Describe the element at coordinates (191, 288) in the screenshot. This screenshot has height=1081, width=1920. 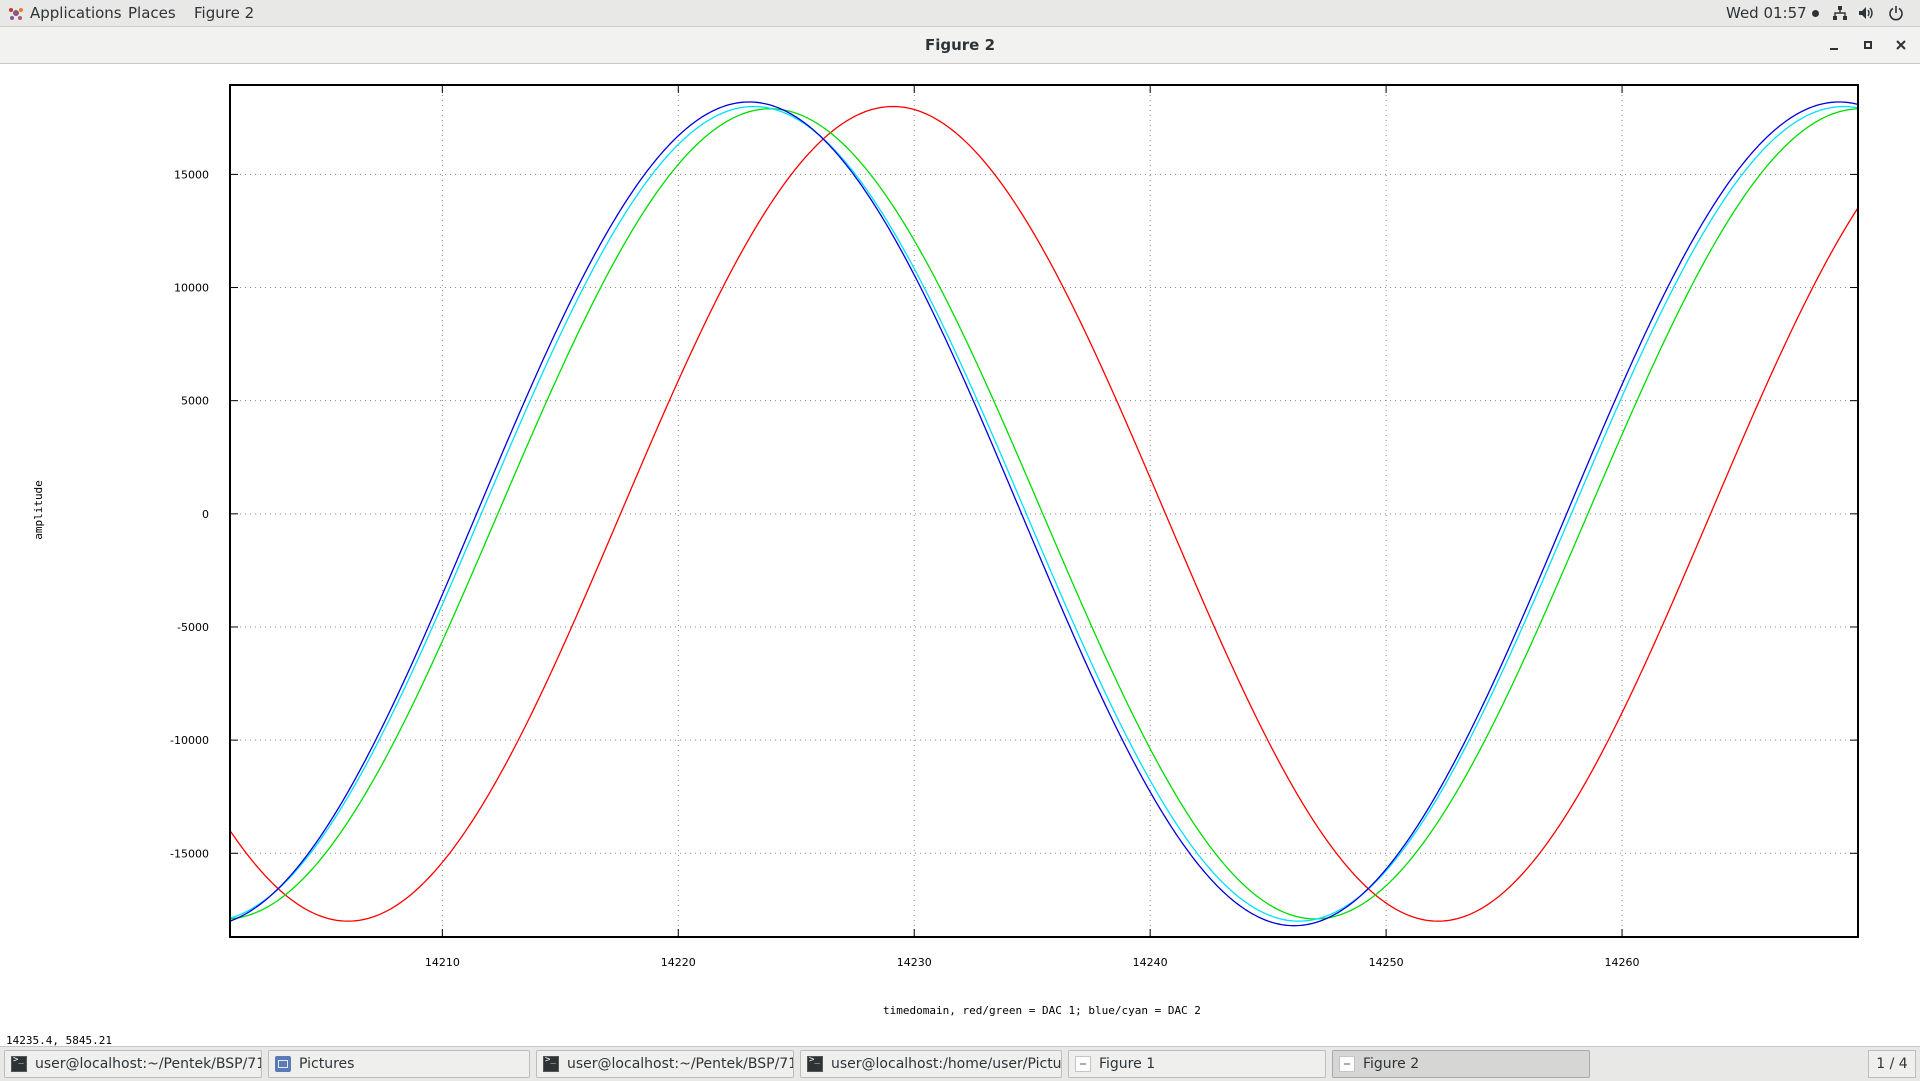
I see `y-tick-label: 10000` at that location.